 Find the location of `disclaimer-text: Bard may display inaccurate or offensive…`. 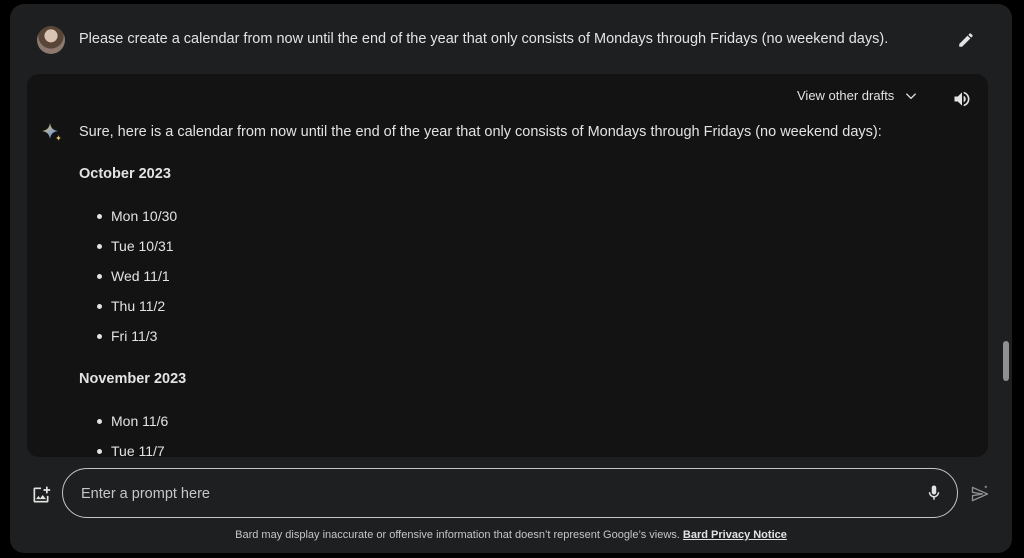

disclaimer-text: Bard may display inaccurate or offensive… is located at coordinates (457, 535).